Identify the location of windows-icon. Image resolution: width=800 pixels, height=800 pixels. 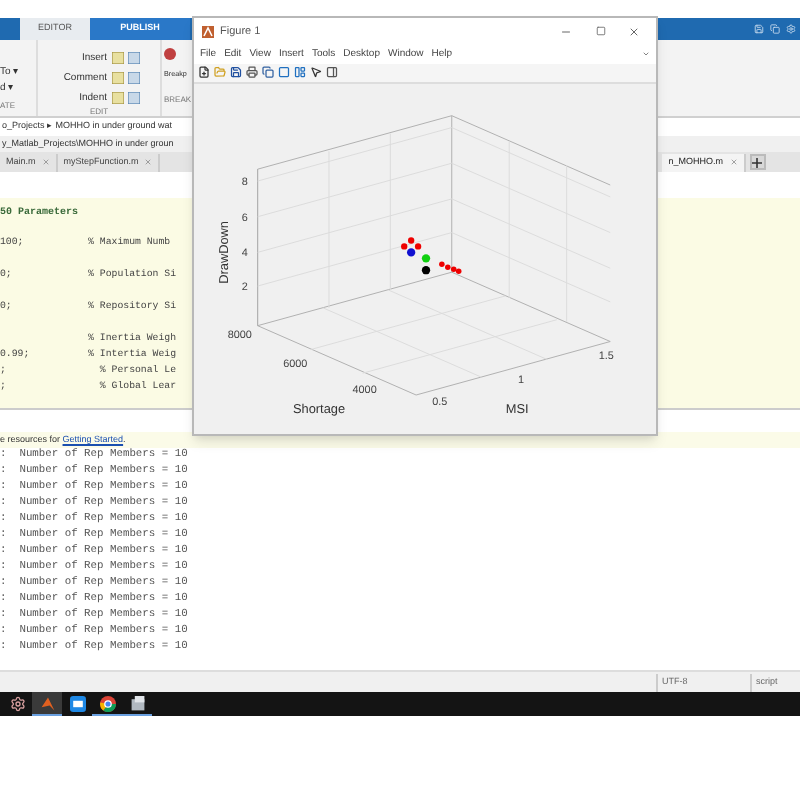
(268, 72).